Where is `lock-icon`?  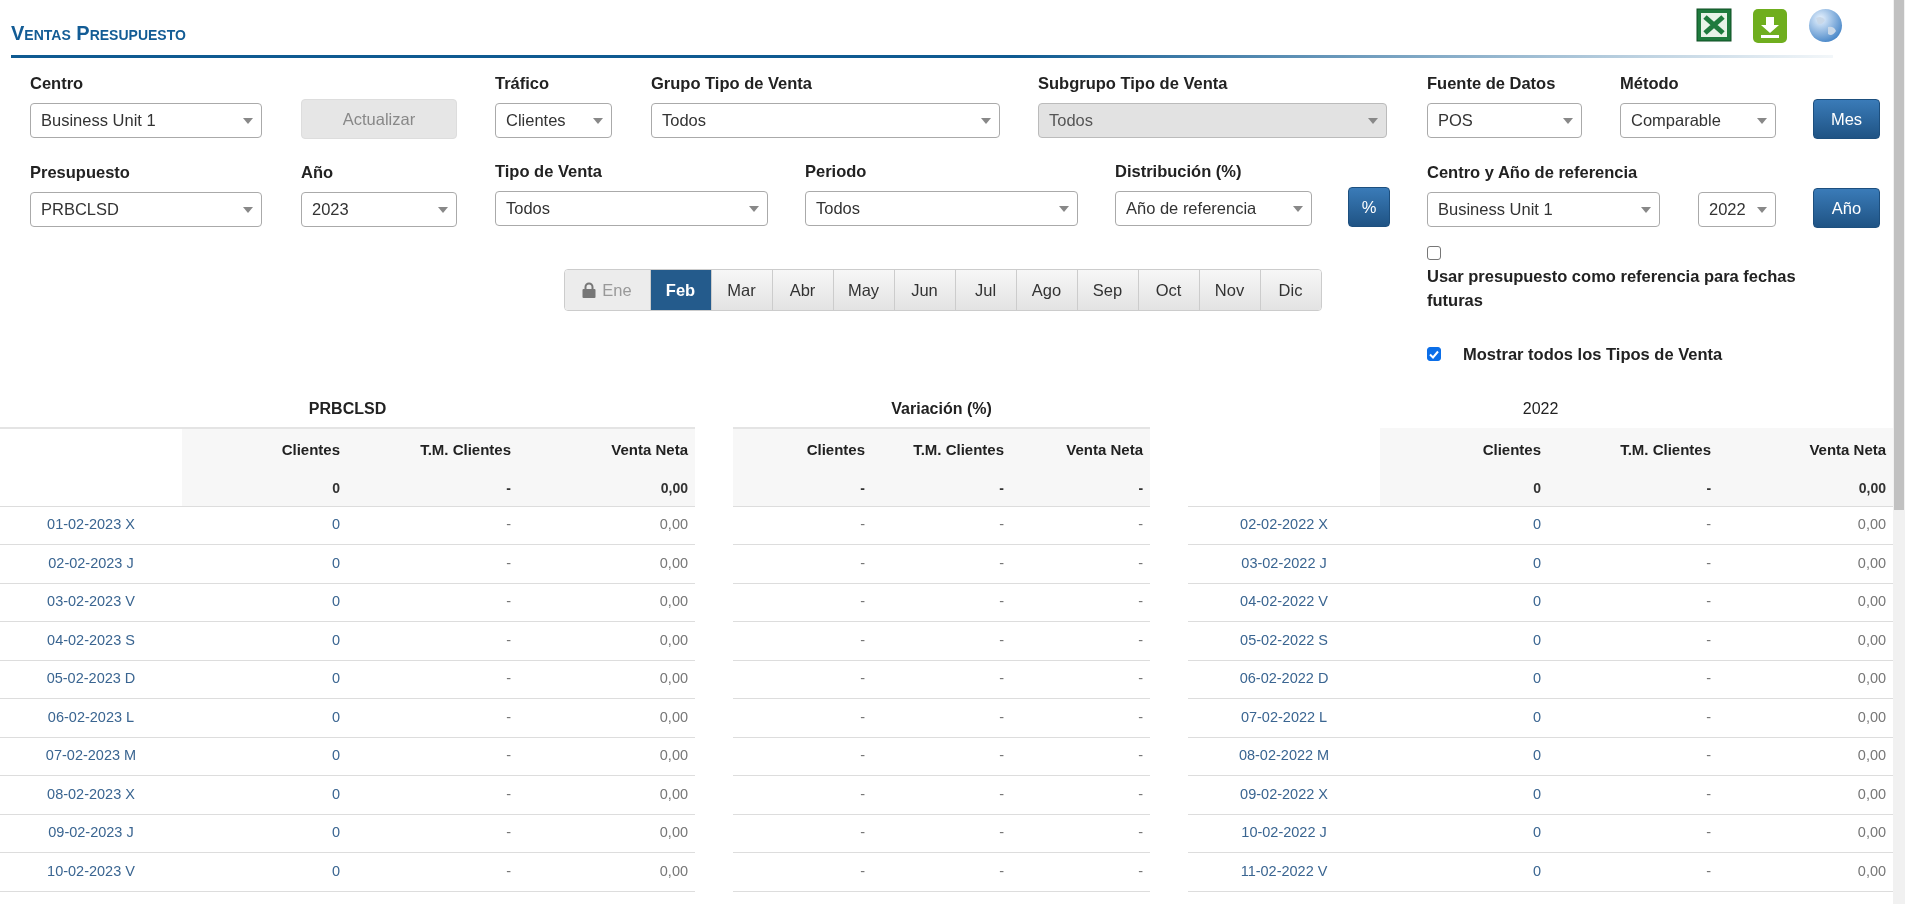 lock-icon is located at coordinates (589, 290).